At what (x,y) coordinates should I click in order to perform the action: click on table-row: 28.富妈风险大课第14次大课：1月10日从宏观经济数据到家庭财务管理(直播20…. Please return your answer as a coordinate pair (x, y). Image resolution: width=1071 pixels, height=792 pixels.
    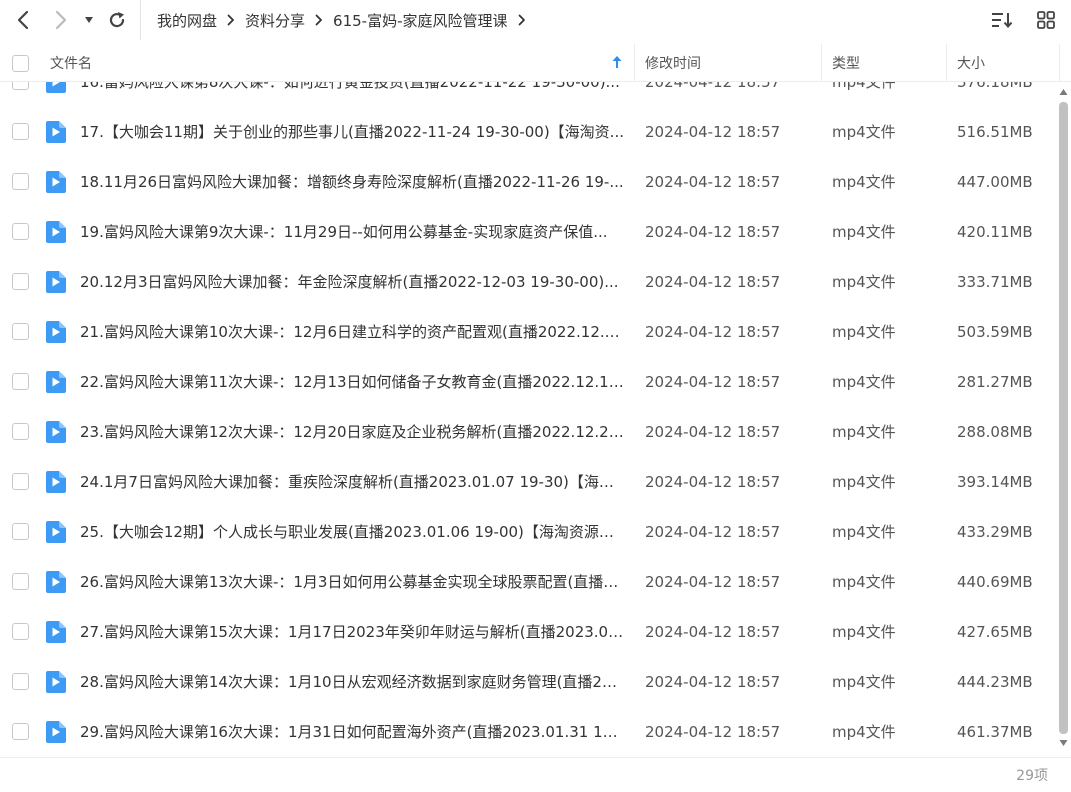
    Looking at the image, I should click on (528, 682).